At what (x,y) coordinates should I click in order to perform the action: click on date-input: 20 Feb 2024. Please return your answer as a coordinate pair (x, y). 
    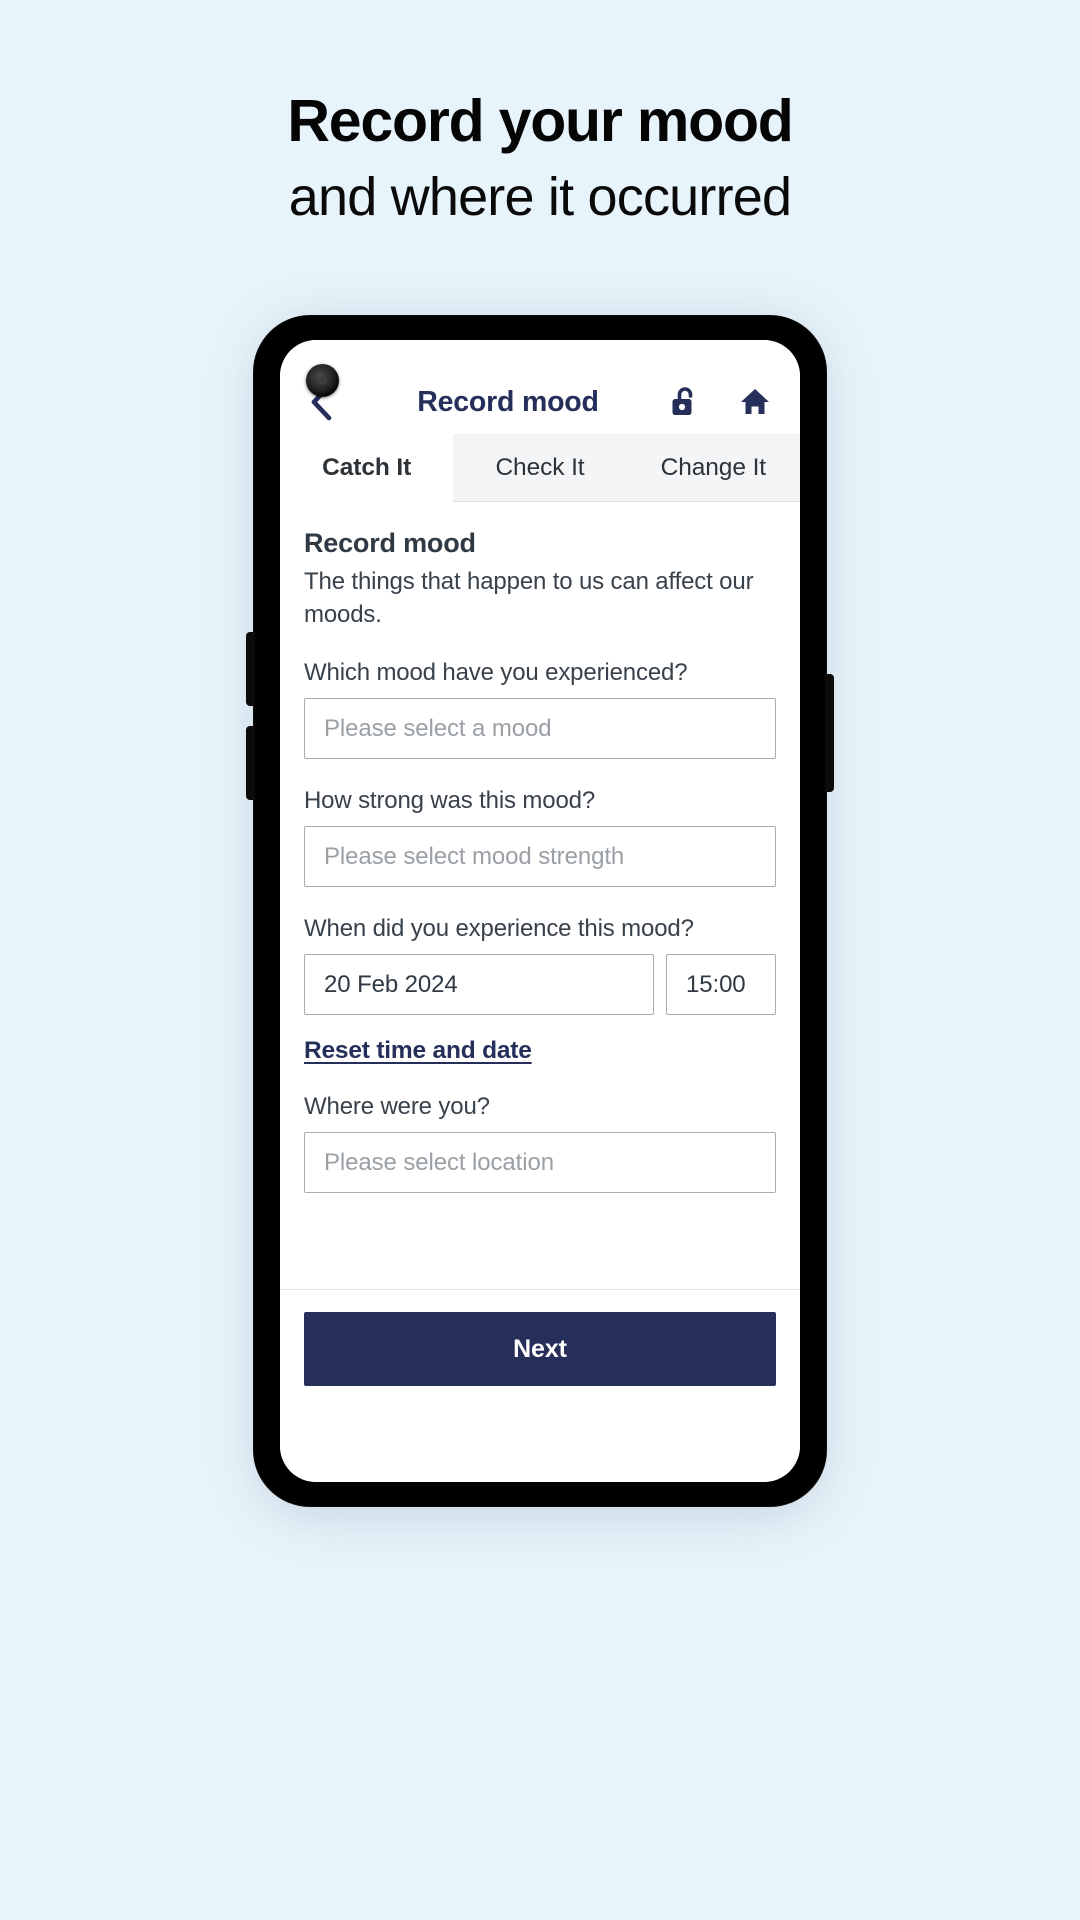
    Looking at the image, I should click on (479, 985).